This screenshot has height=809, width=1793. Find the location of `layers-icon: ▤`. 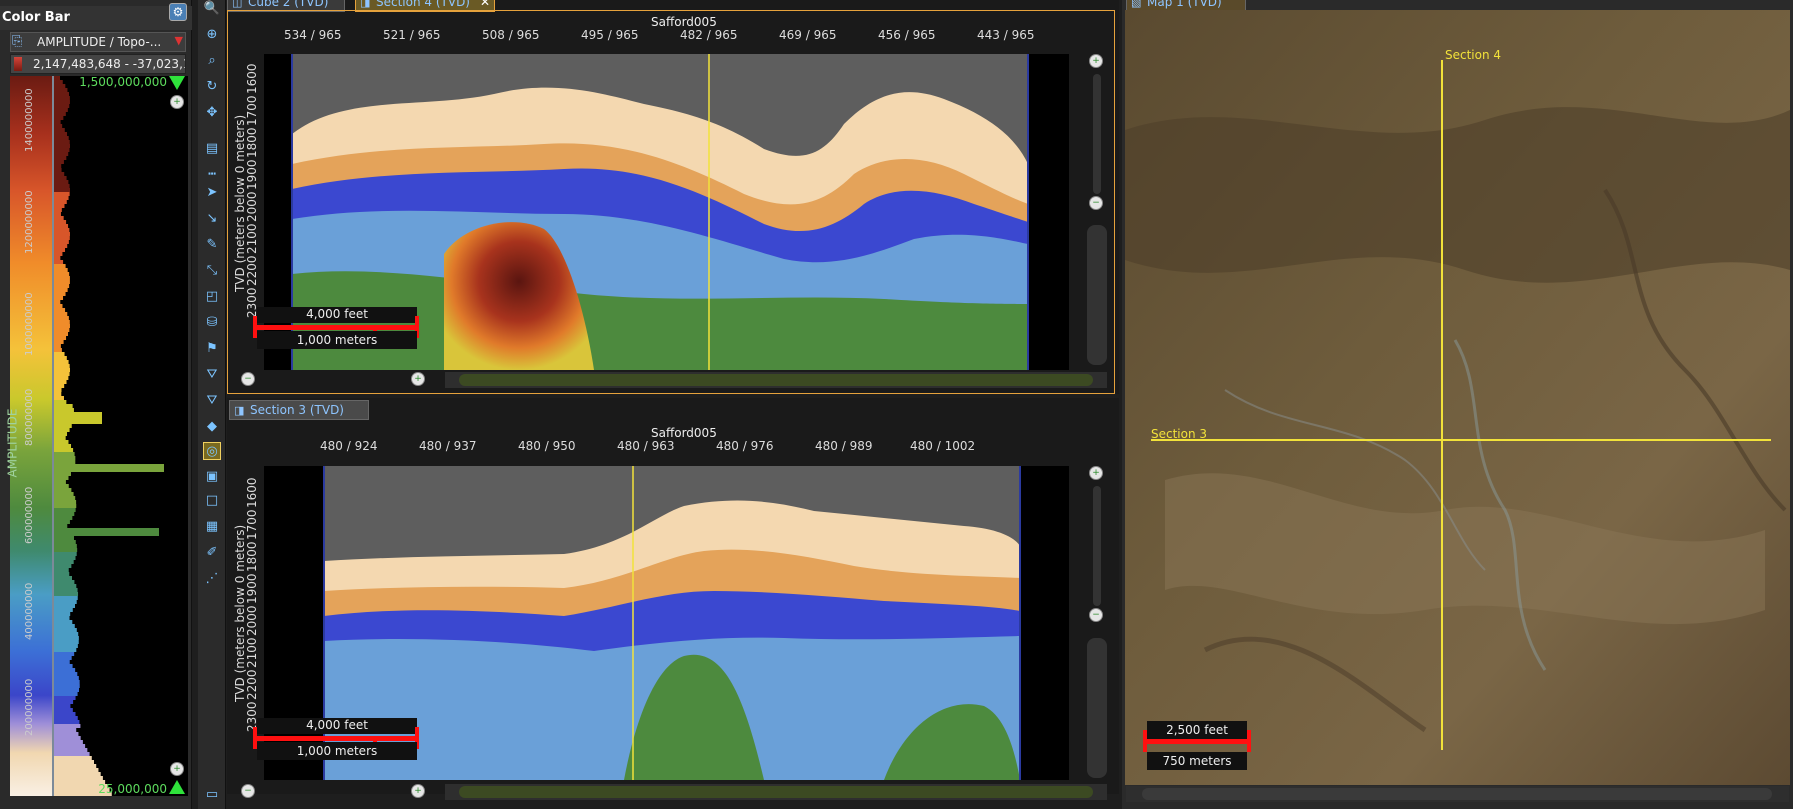

layers-icon: ▤ is located at coordinates (212, 149).